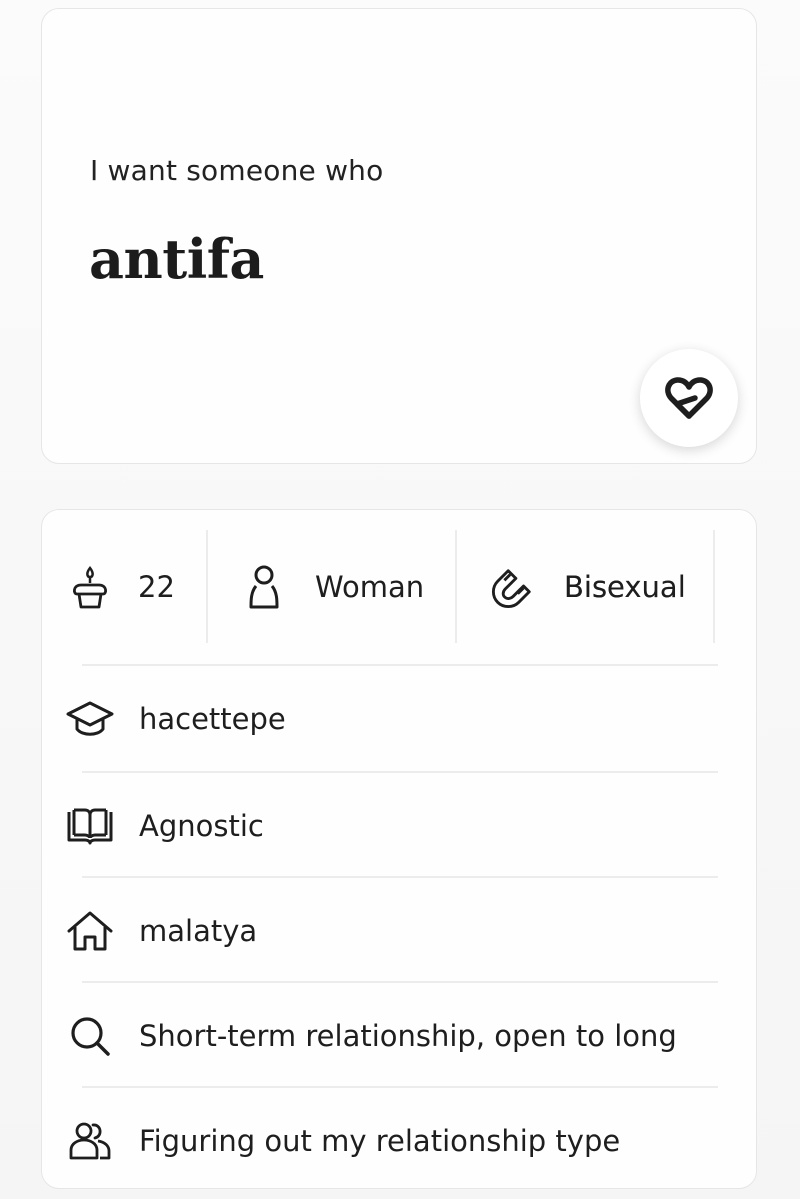 The height and width of the screenshot is (1199, 800). I want to click on prompt-question: I want someone who, so click(237, 170).